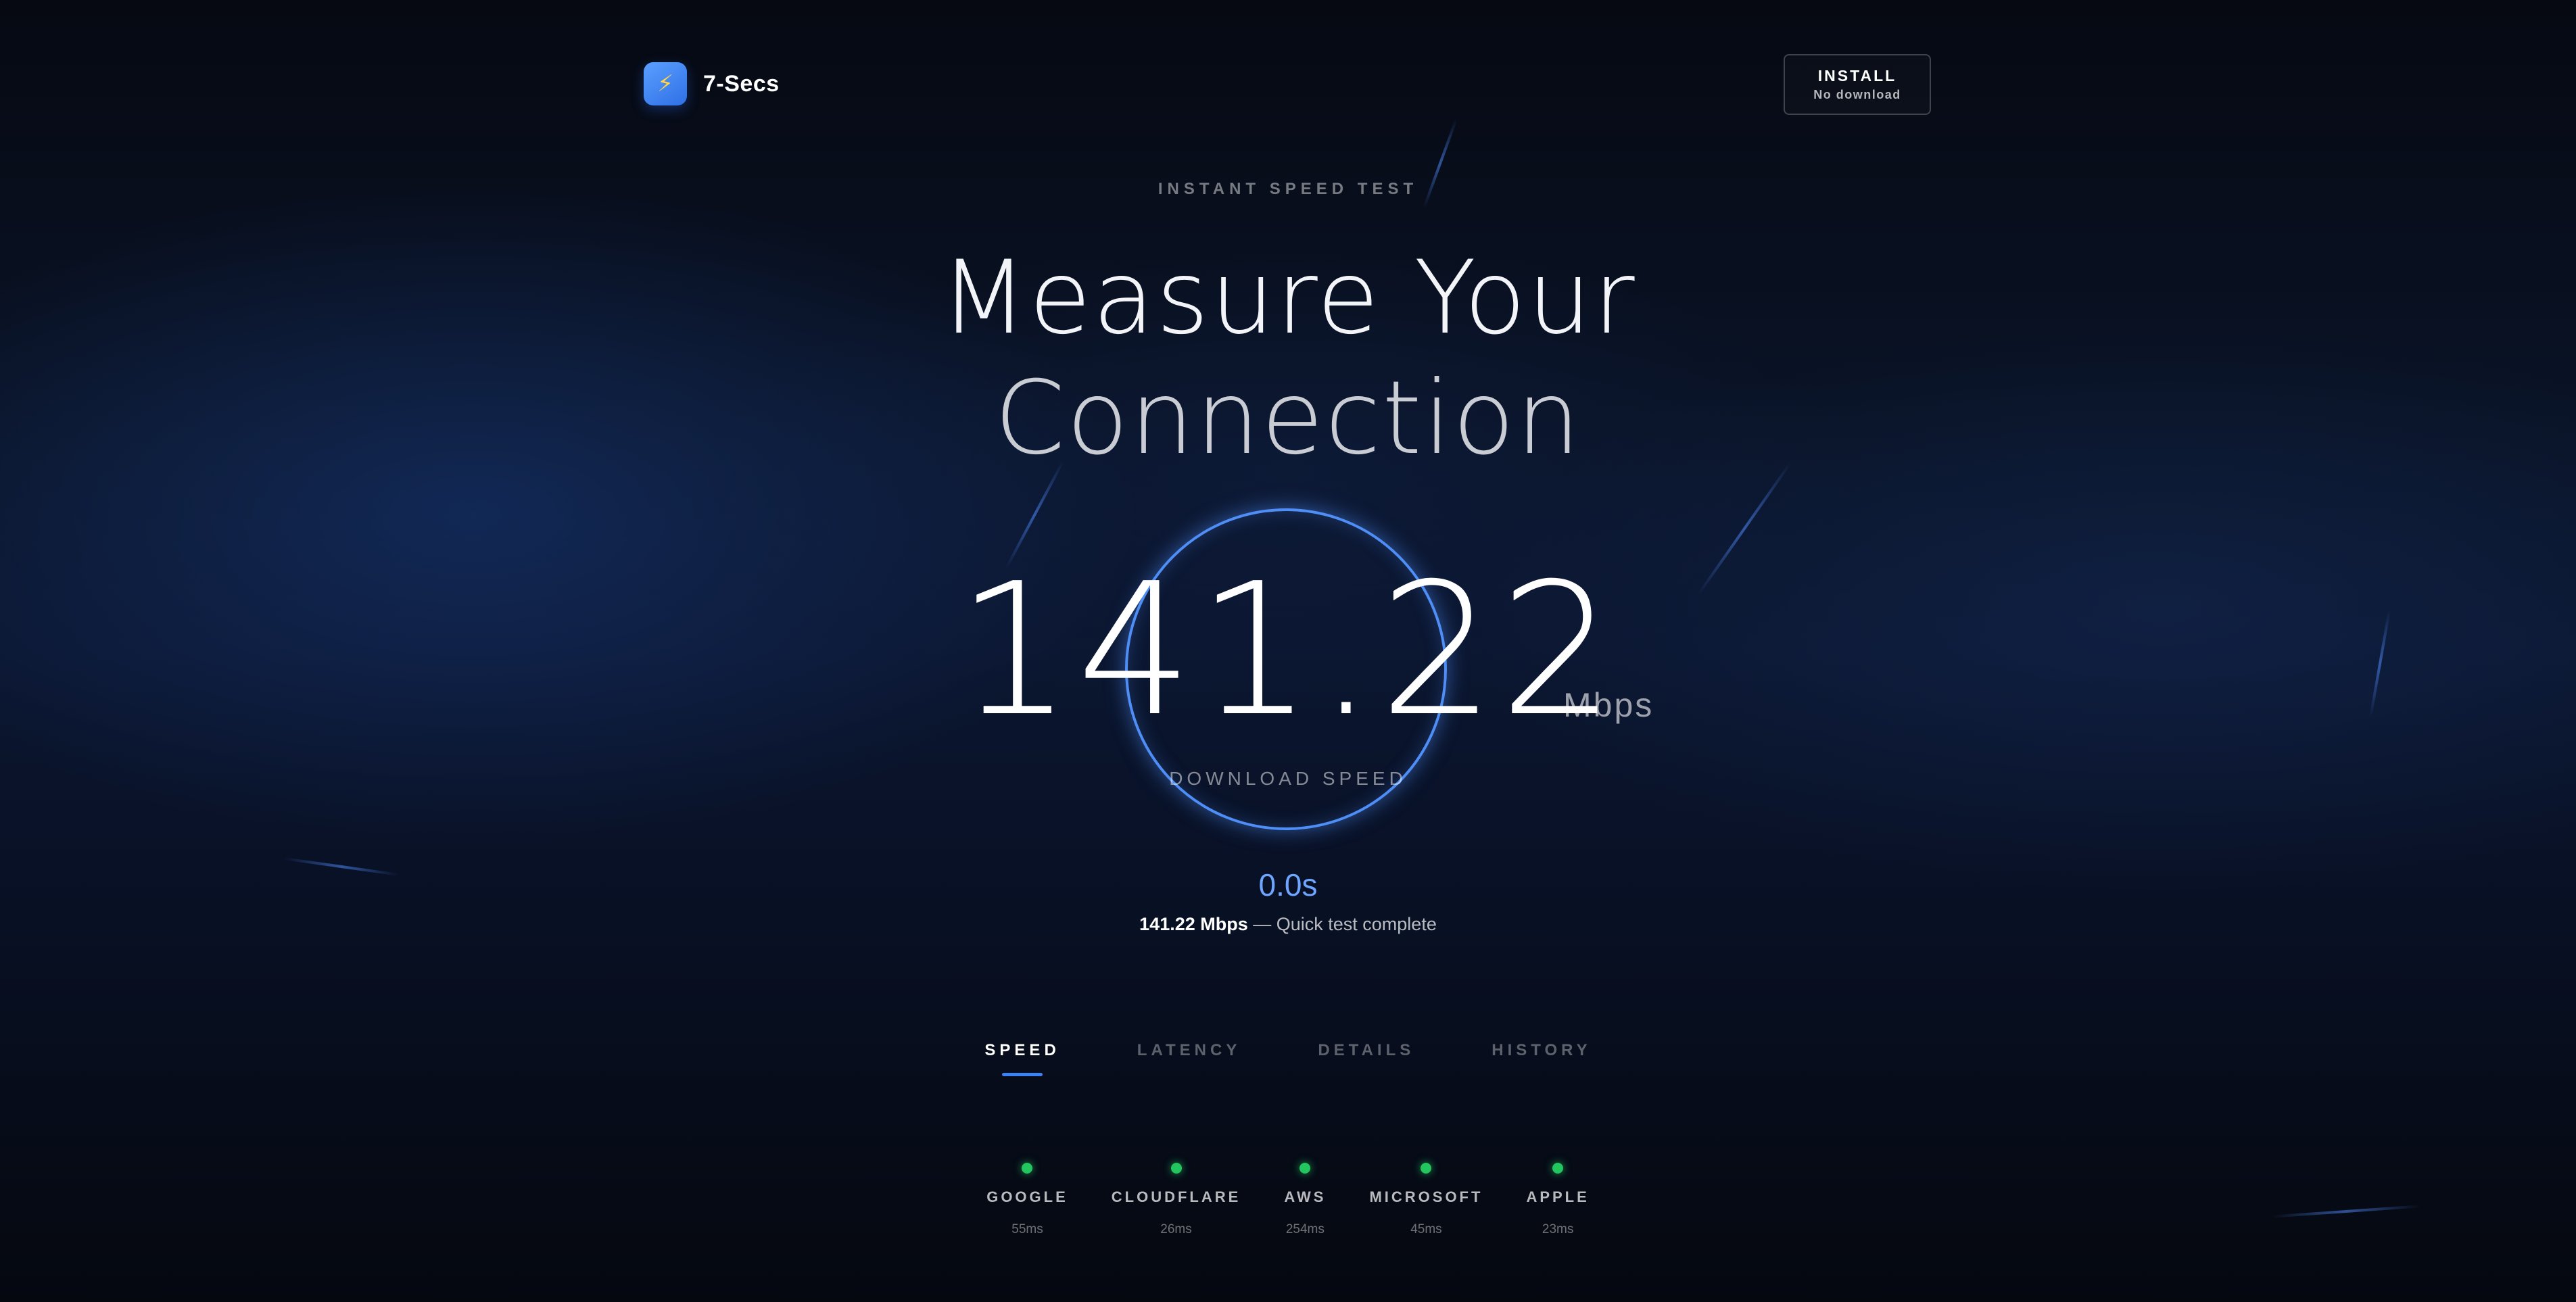 The image size is (2576, 1302). I want to click on test-timer: 0.0s, so click(1288, 884).